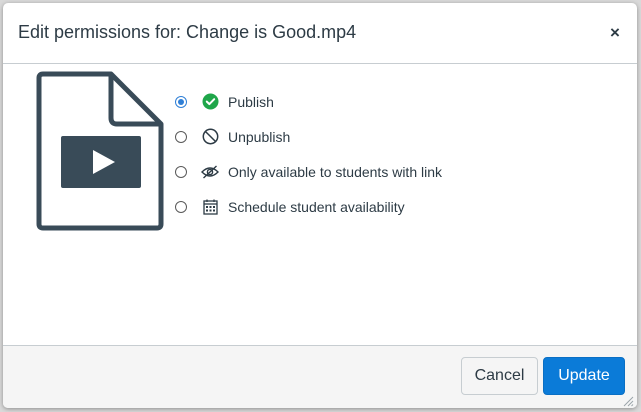 This screenshot has width=641, height=412. I want to click on schedule-radio, so click(181, 206).